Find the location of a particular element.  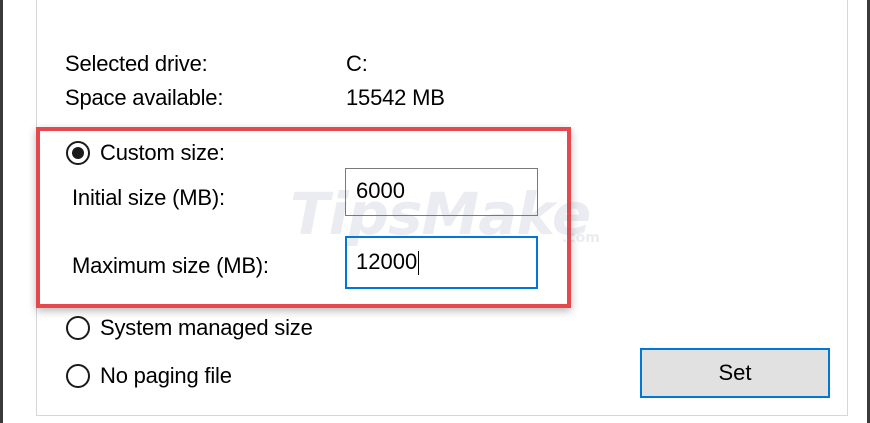

initial-size-value: 6000 is located at coordinates (380, 190).